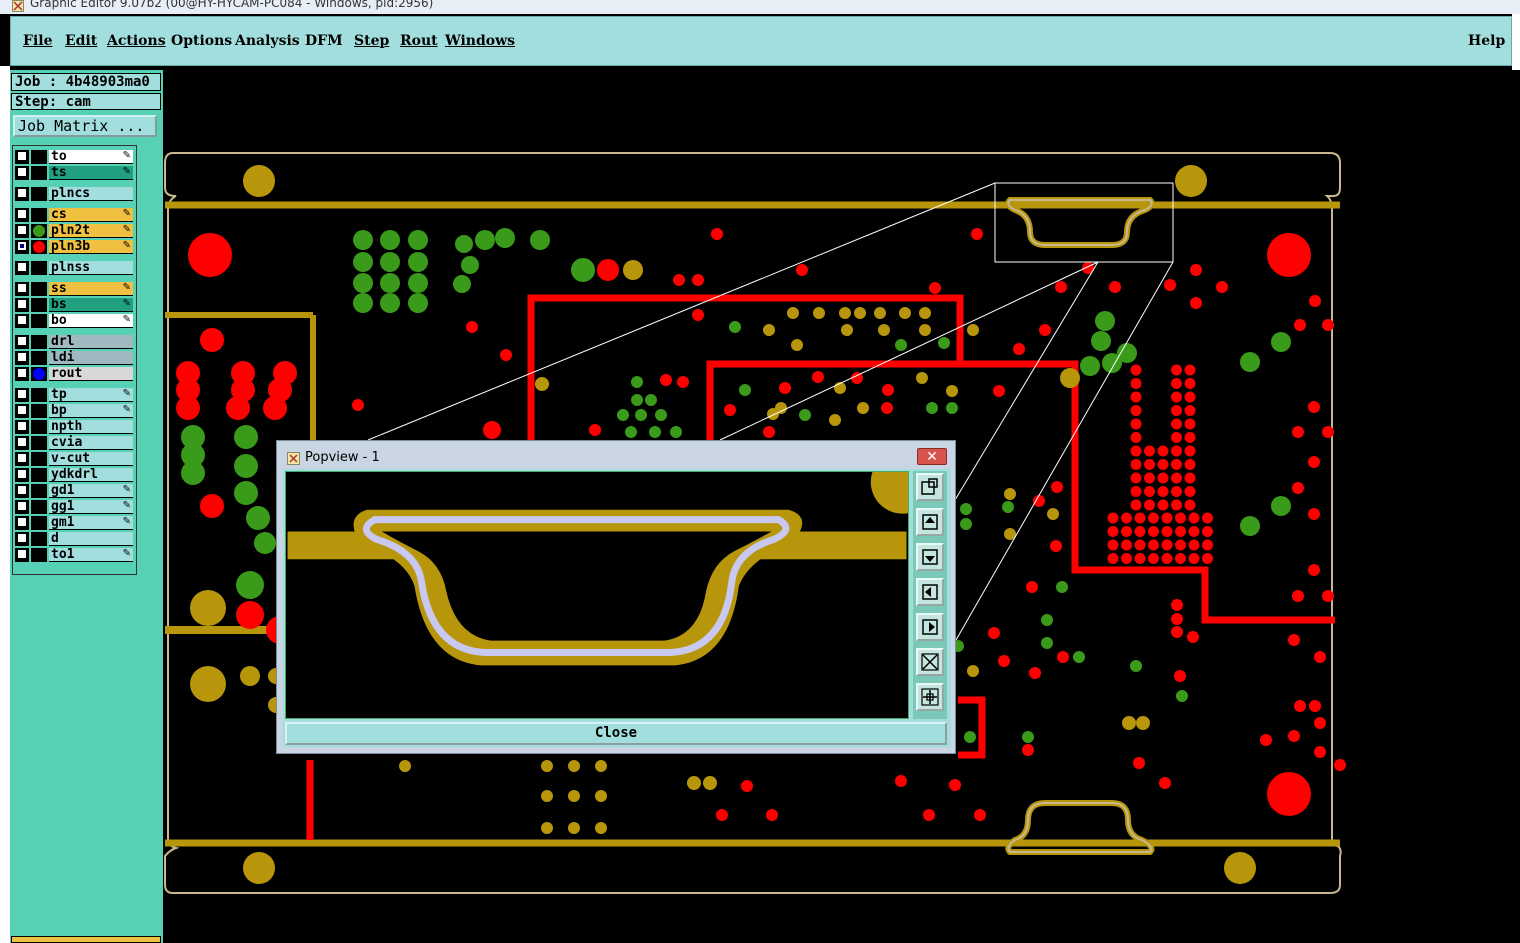 The height and width of the screenshot is (943, 1520). I want to click on layer-row-gg1: gg1 ✎, so click(74, 507).